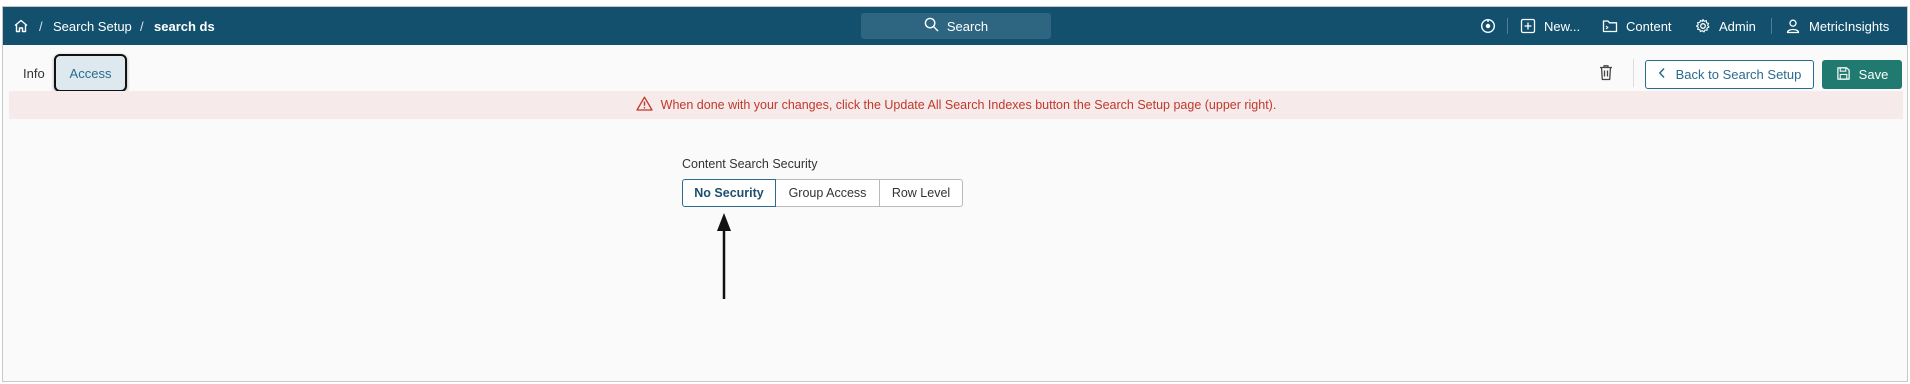  Describe the element at coordinates (92, 26) in the screenshot. I see `breadcrumb-search-setup: Search Setup` at that location.